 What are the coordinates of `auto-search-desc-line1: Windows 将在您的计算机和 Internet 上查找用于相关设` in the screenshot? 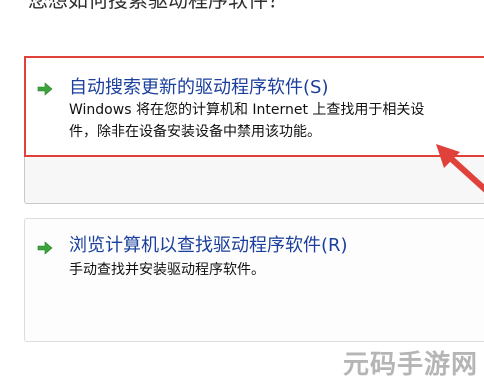 It's located at (247, 110).